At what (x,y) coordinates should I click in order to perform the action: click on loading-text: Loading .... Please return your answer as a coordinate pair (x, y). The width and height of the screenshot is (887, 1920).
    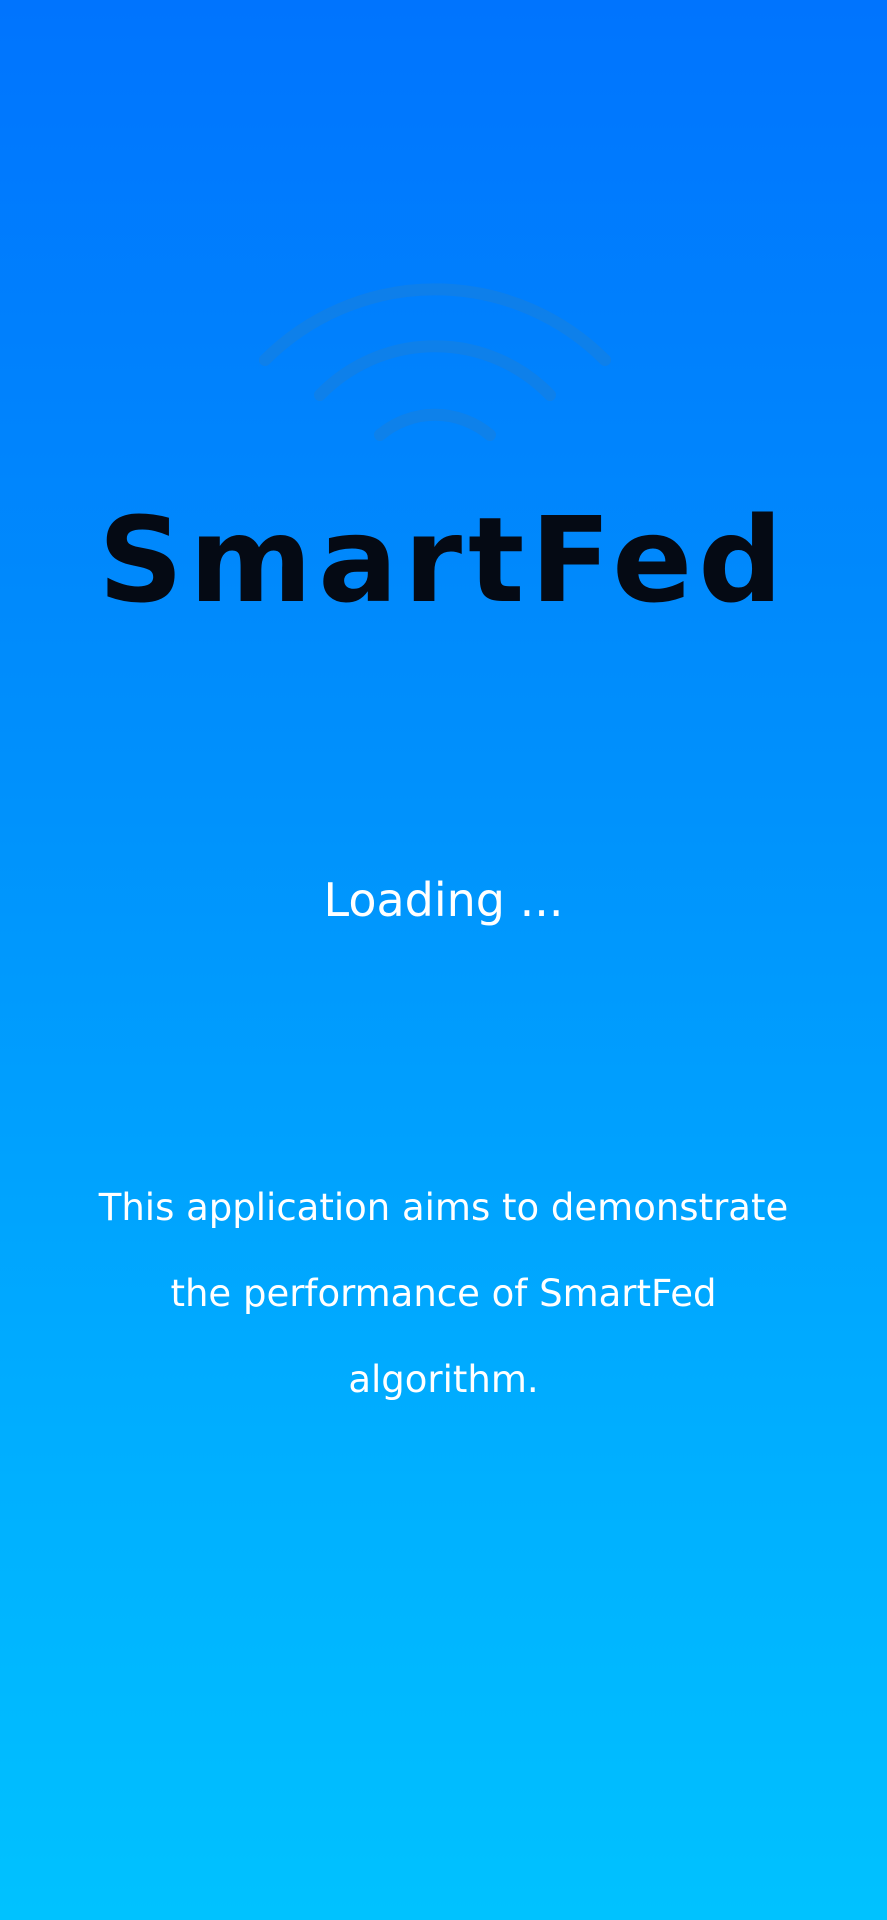
    Looking at the image, I should click on (443, 900).